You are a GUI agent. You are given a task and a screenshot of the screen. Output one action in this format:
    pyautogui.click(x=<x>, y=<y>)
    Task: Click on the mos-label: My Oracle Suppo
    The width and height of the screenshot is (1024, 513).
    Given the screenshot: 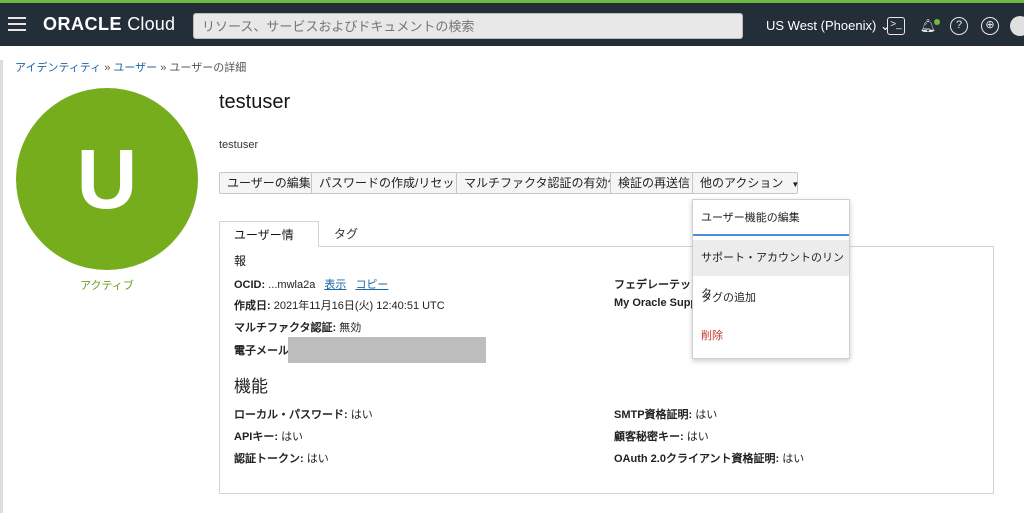 What is the action you would take?
    pyautogui.click(x=659, y=303)
    